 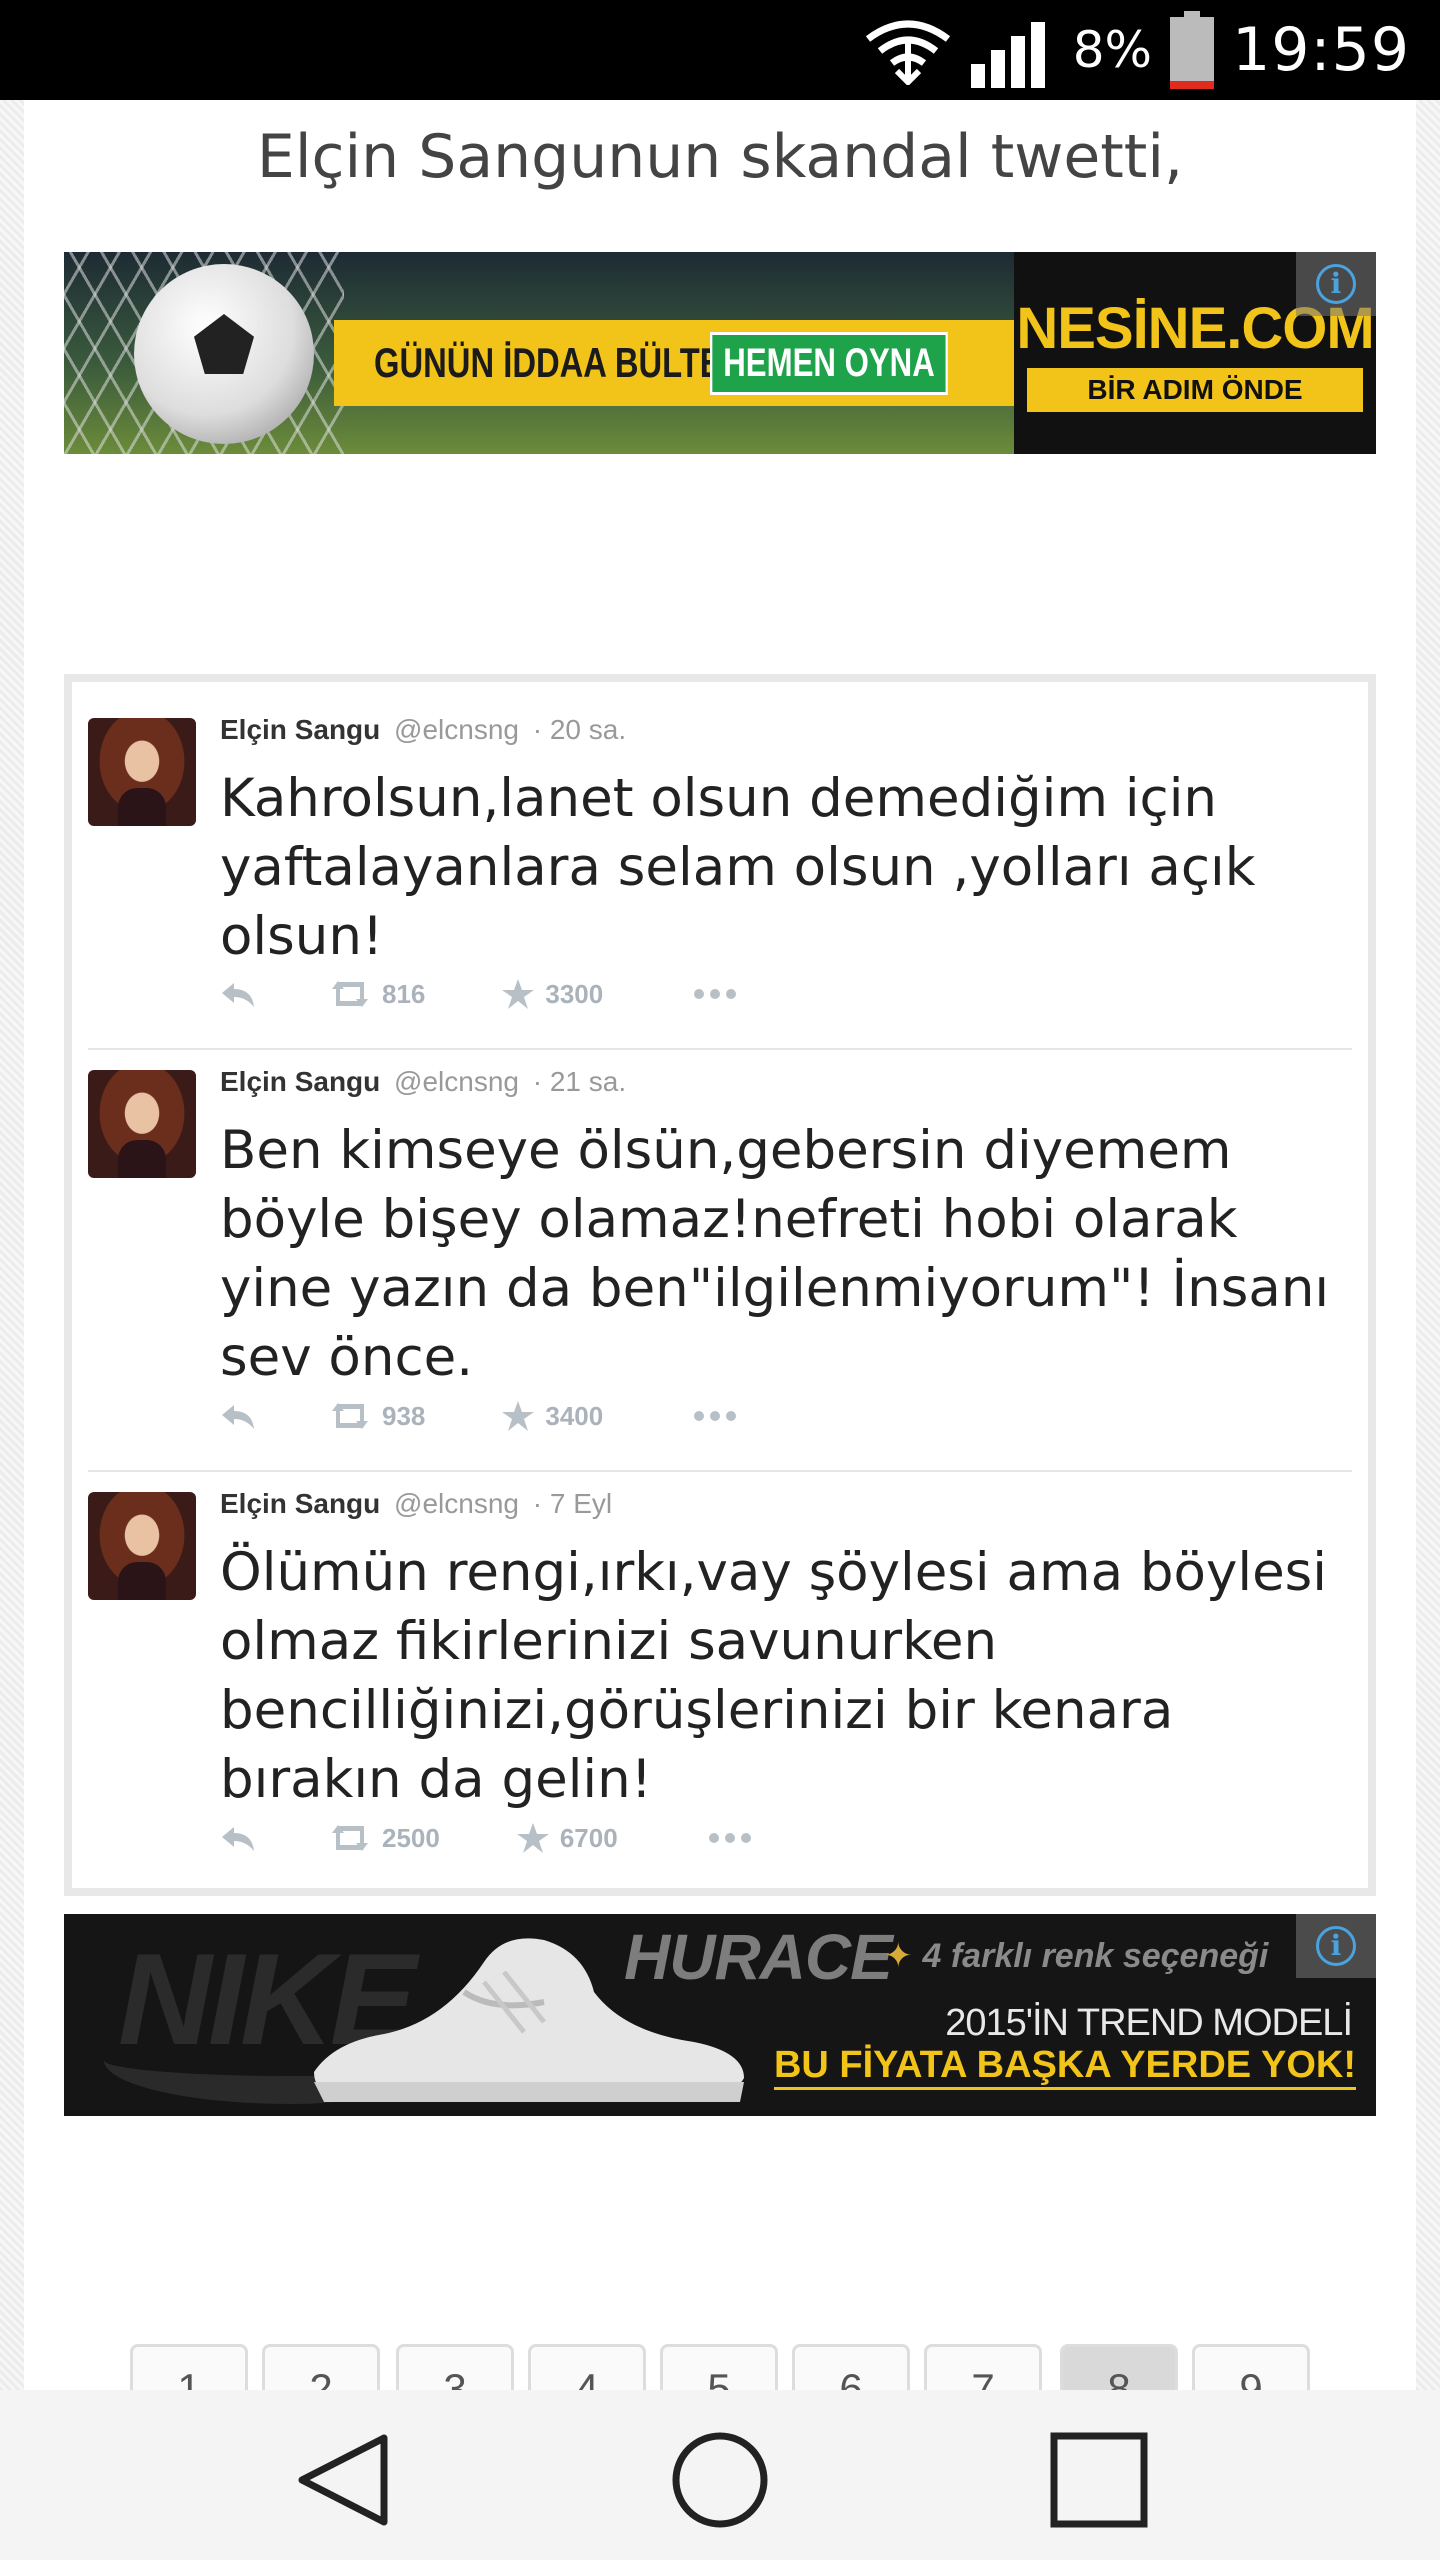 What do you see at coordinates (404, 993) in the screenshot?
I see `retweet-count: 816` at bounding box center [404, 993].